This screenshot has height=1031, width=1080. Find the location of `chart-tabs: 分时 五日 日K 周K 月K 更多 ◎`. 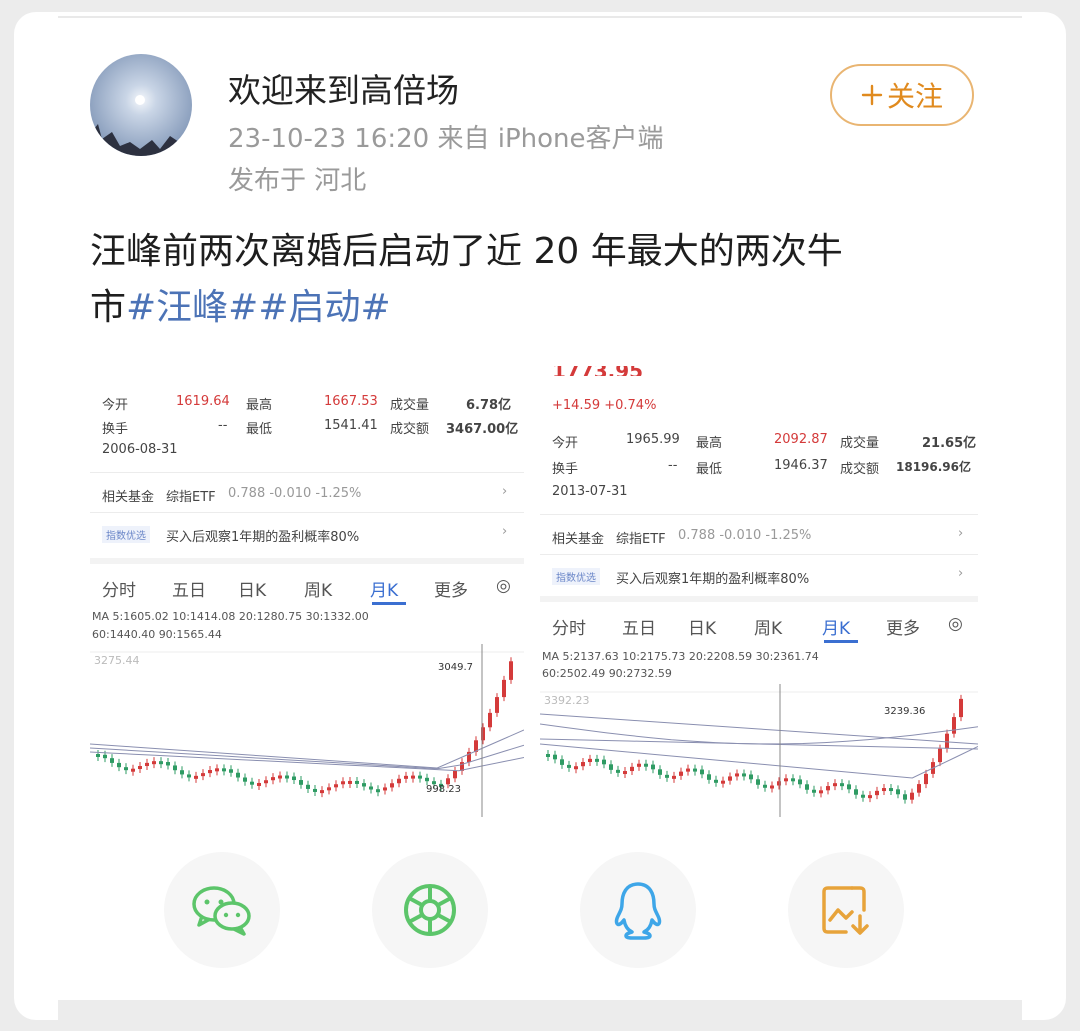

chart-tabs: 分时 五日 日K 周K 月K 更多 ◎ is located at coordinates (307, 588).